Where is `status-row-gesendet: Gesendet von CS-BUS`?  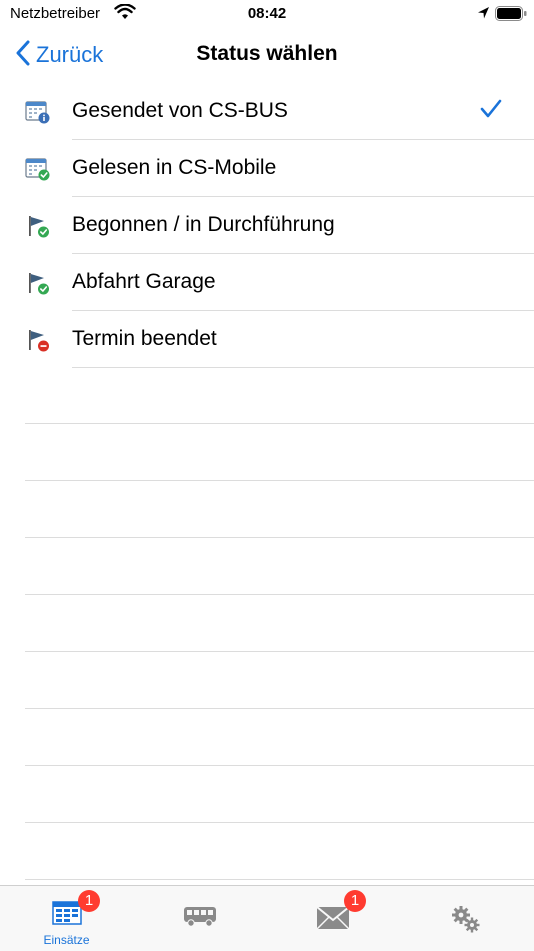
status-row-gesendet: Gesendet von CS-BUS is located at coordinates (267, 111).